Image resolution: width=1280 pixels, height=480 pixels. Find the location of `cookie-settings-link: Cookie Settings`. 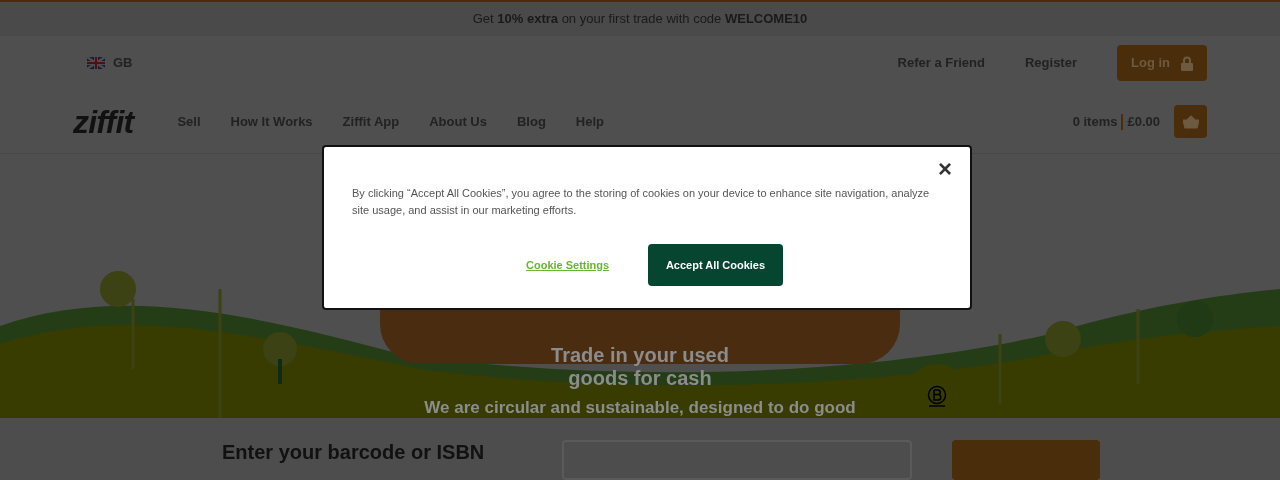

cookie-settings-link: Cookie Settings is located at coordinates (568, 265).